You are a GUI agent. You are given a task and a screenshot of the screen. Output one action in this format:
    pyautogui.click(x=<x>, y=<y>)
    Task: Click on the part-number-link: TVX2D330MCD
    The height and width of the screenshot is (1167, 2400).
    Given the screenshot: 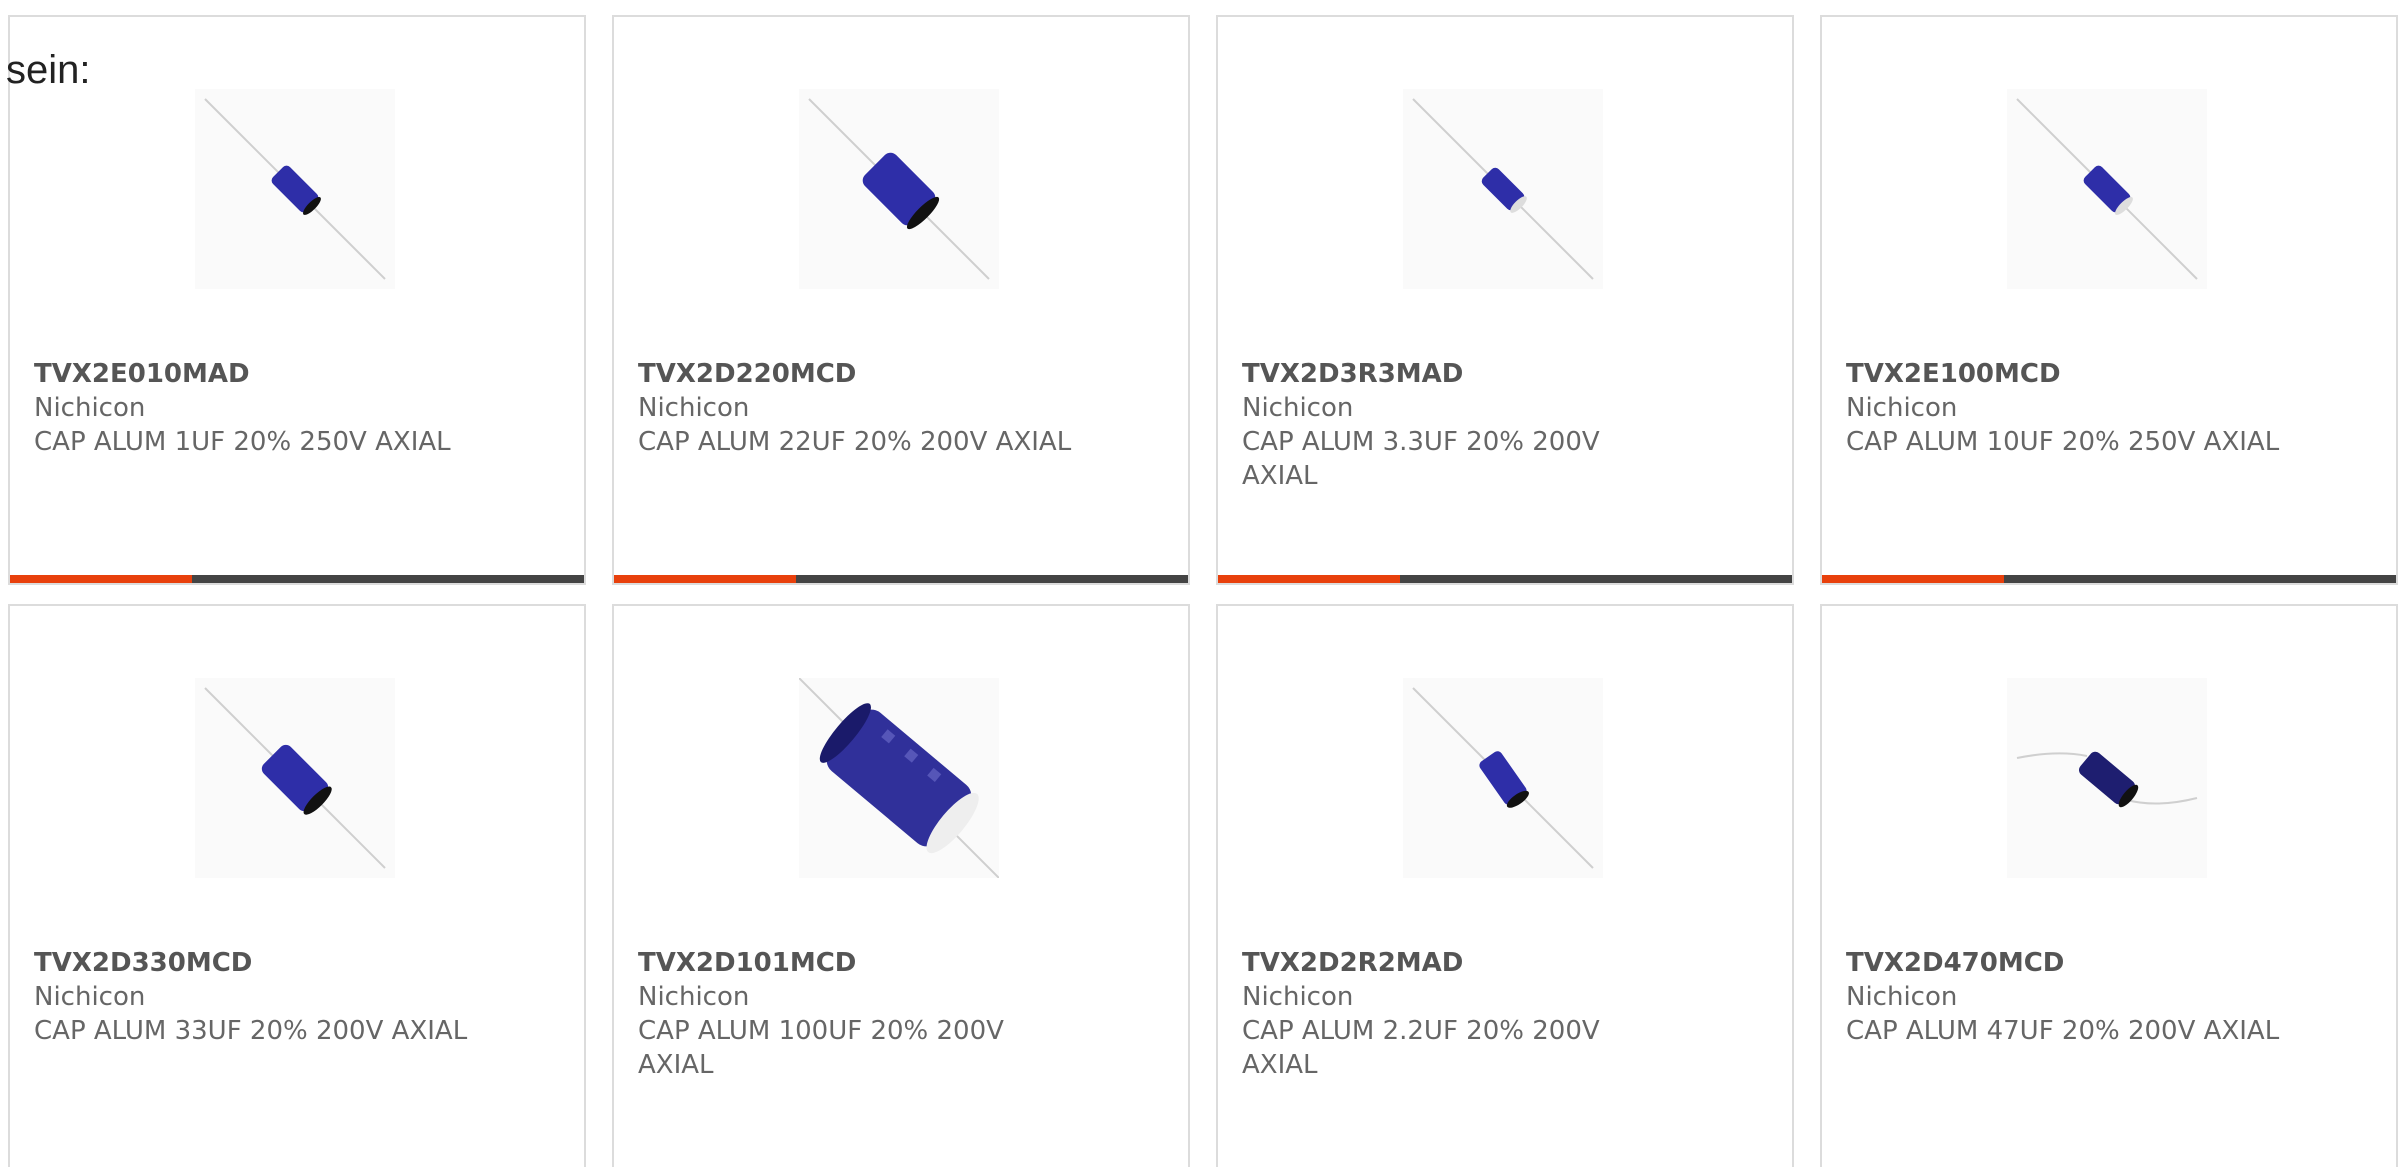 What is the action you would take?
    pyautogui.click(x=264, y=963)
    